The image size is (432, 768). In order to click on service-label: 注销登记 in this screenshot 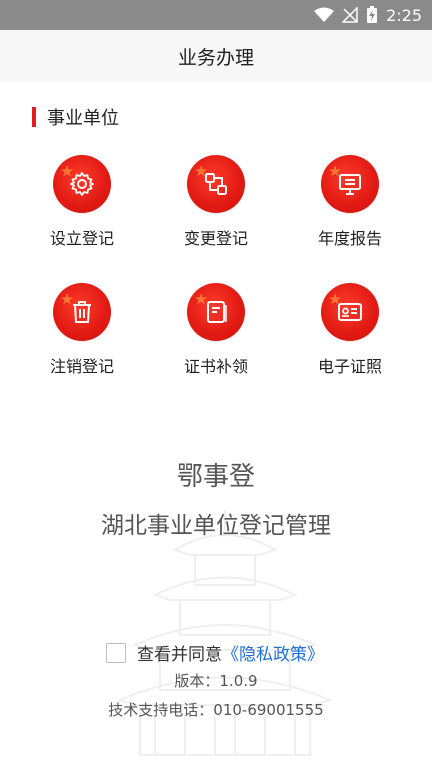, I will do `click(81, 366)`.